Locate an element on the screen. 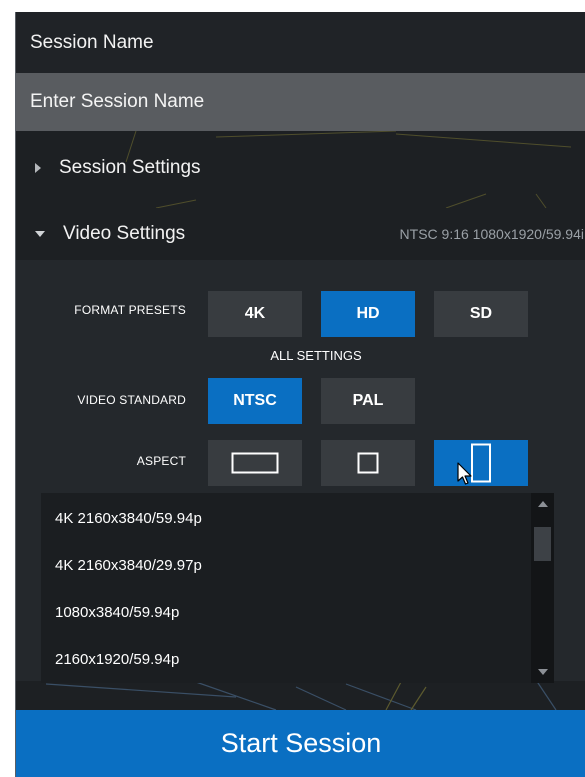  preset-hd-button: HD is located at coordinates (368, 314).